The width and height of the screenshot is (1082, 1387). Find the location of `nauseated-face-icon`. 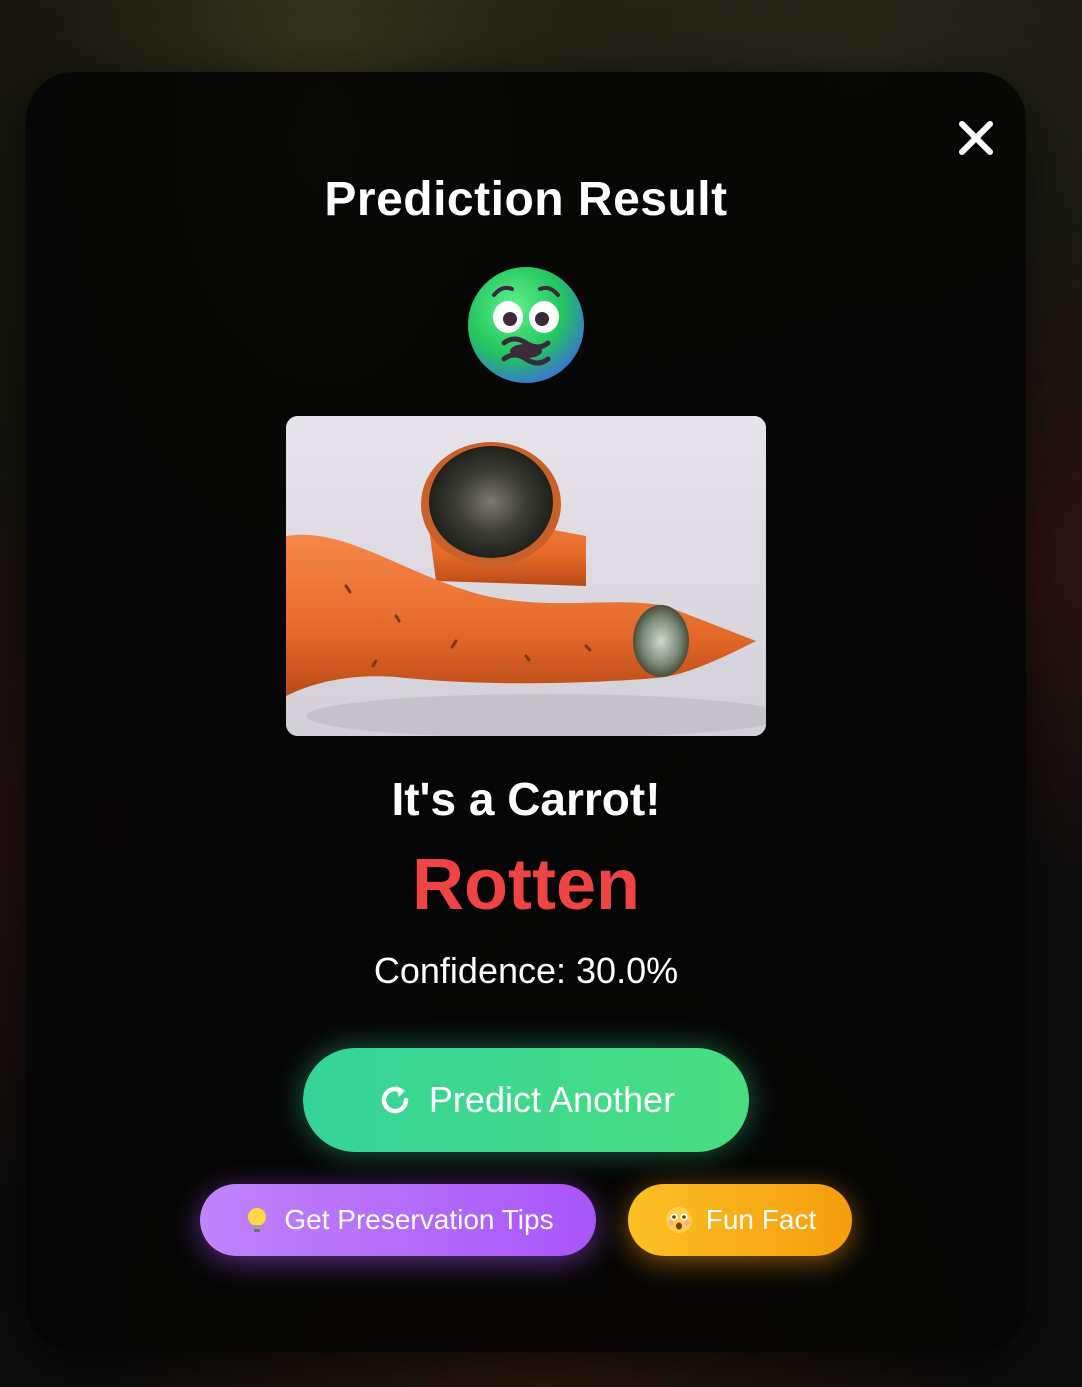

nauseated-face-icon is located at coordinates (526, 325).